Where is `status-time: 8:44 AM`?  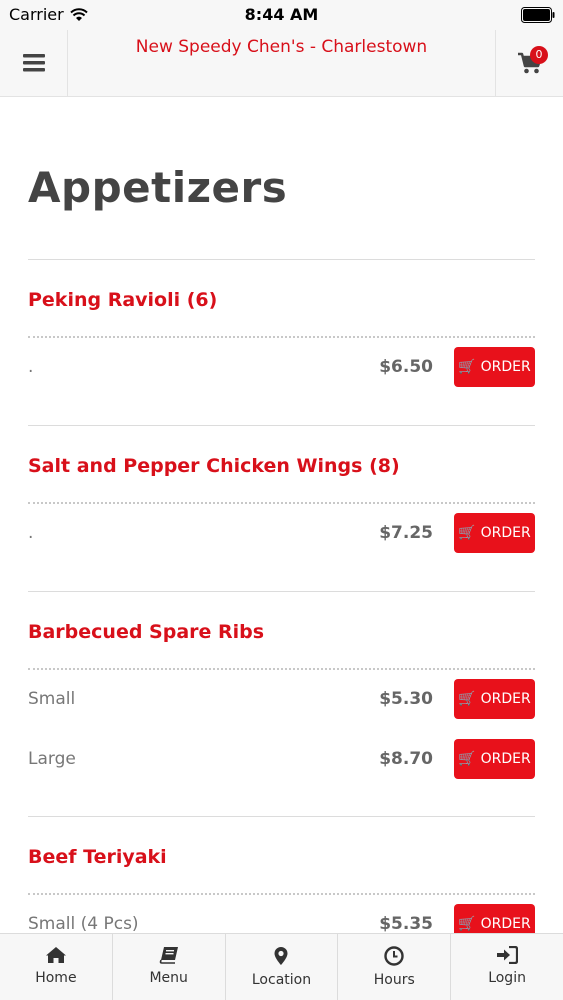 status-time: 8:44 AM is located at coordinates (281, 14).